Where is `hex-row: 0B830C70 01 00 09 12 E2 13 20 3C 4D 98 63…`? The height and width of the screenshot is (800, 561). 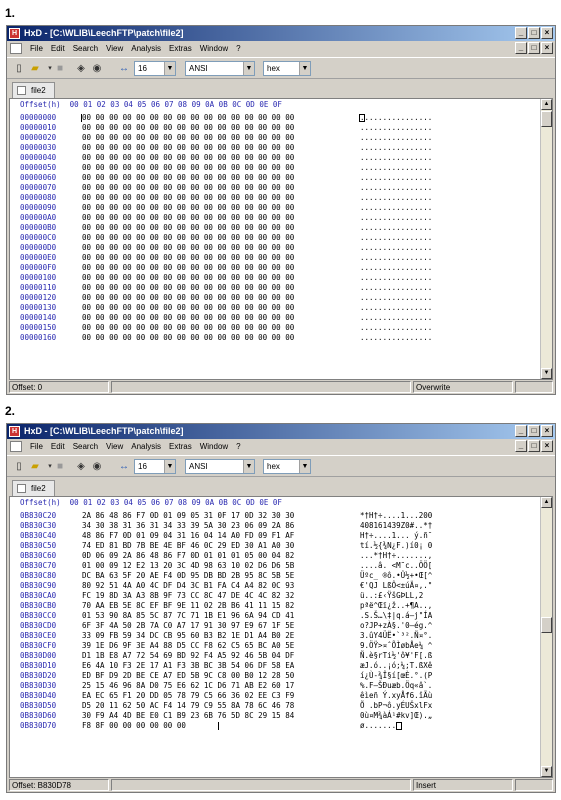
hex-row: 0B830C70 01 00 09 12 E2 13 20 3C 4D 98 63… is located at coordinates (281, 566).